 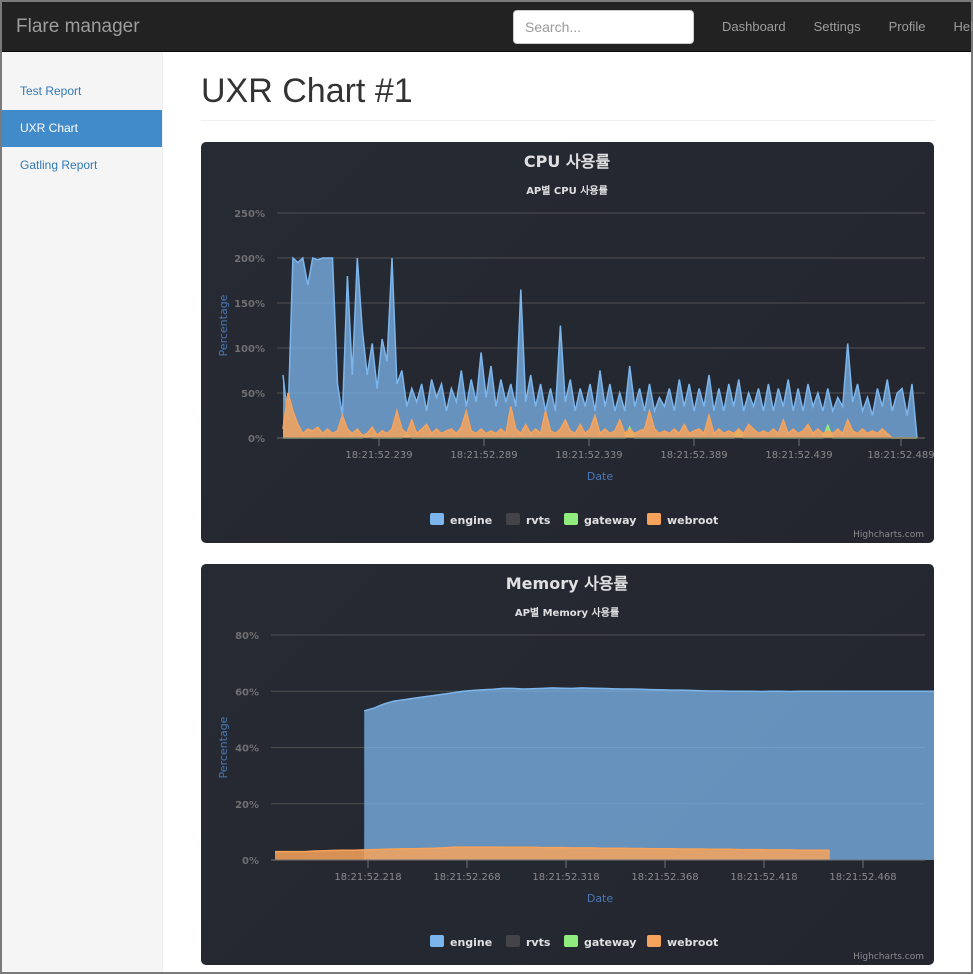 I want to click on nav-dashboard: Dashboard, so click(x=754, y=27).